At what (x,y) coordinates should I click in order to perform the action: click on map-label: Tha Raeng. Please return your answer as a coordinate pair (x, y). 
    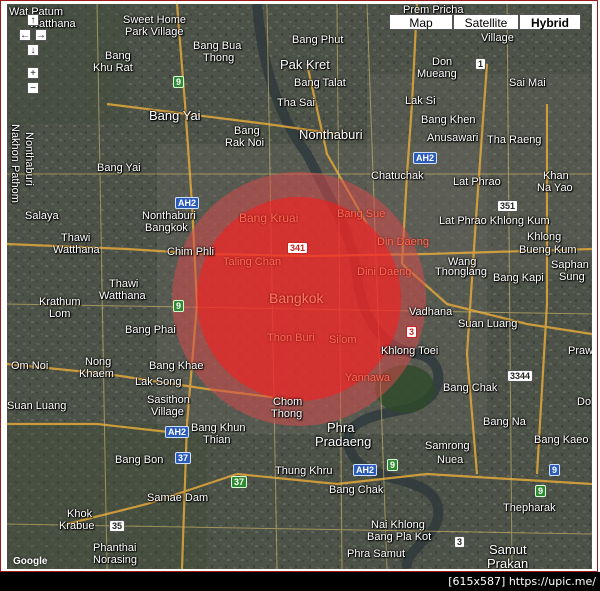
    Looking at the image, I should click on (514, 140).